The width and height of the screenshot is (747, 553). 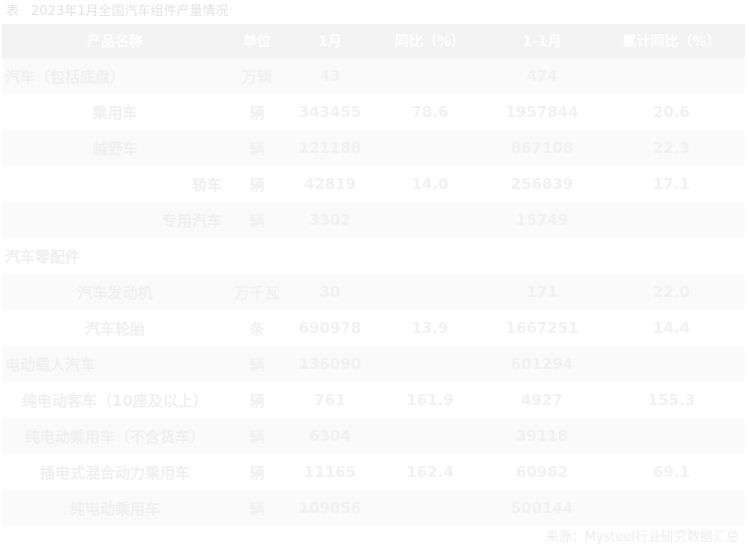 I want to click on source-note: 来源：Mysteel行业研究数据汇总, so click(x=642, y=538).